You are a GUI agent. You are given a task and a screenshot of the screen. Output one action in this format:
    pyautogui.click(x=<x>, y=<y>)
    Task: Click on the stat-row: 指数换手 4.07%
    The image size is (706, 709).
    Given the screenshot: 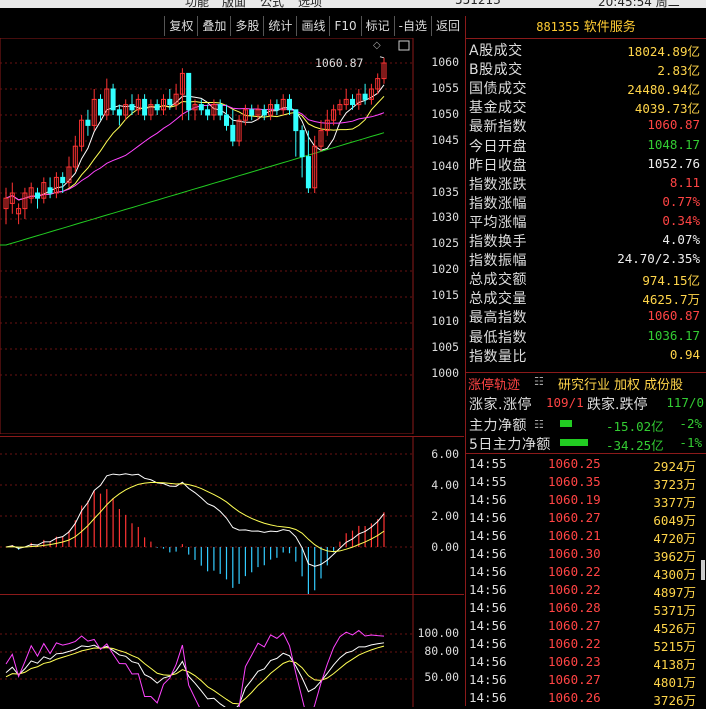 What is the action you would take?
    pyautogui.click(x=586, y=240)
    